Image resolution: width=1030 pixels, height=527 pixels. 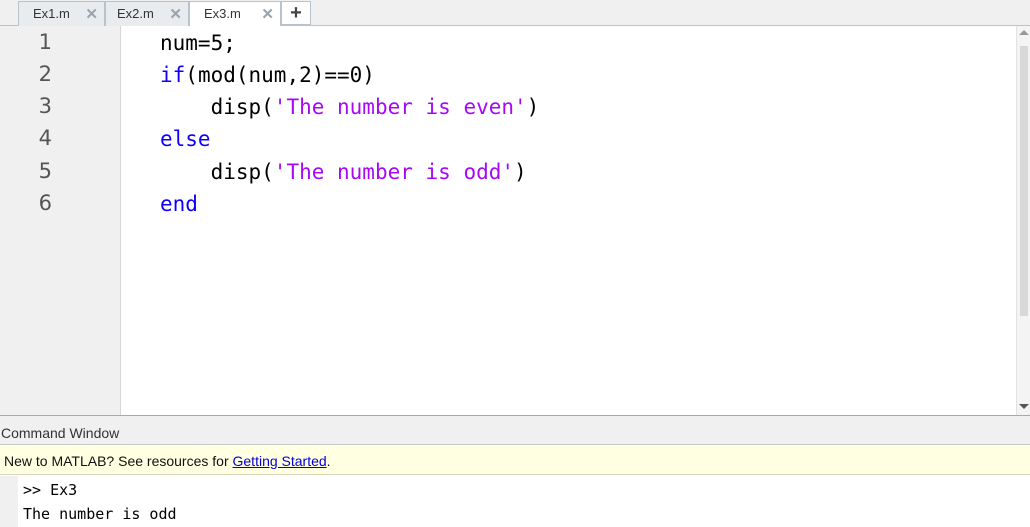 I want to click on editor-tab-bar: Ex1.m ✕ Ex2.m ✕ Ex3.m ✕ +, so click(x=515, y=13).